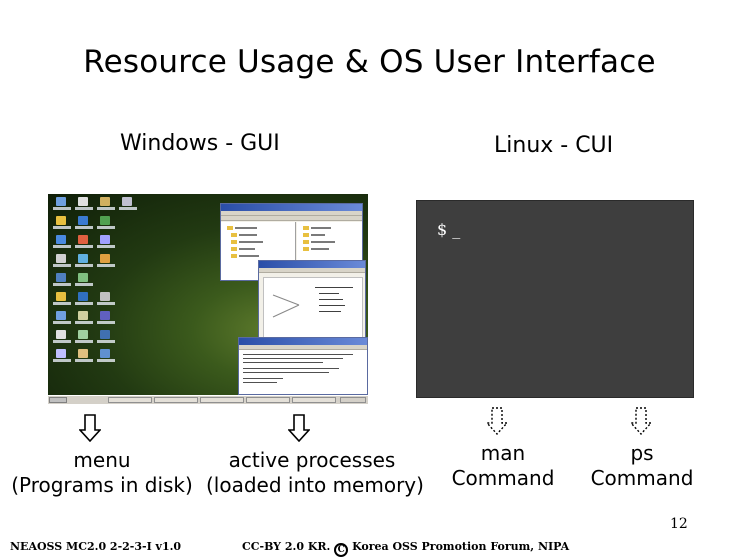 This screenshot has width=739, height=558. I want to click on ps-command-label: ps Command, so click(642, 466).